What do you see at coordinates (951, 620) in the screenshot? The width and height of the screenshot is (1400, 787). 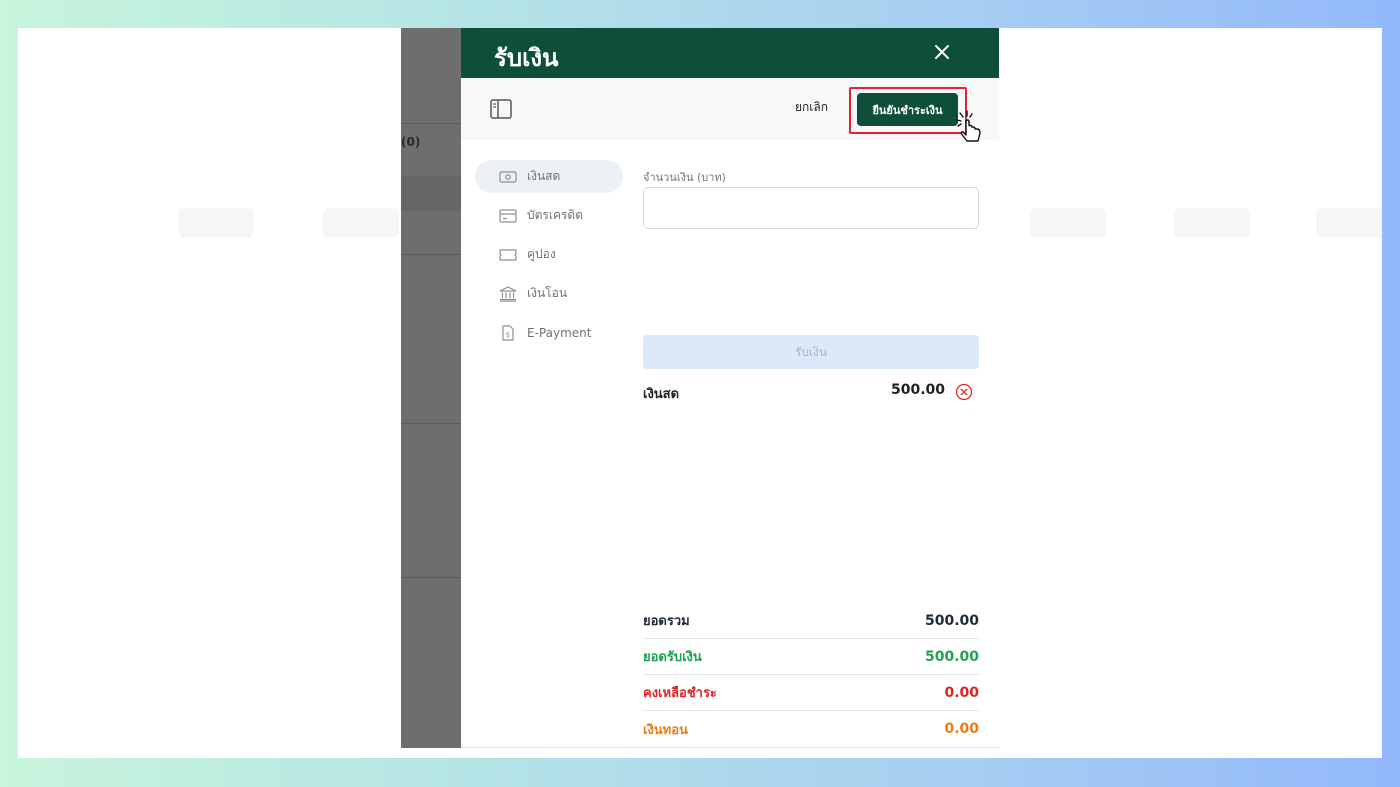 I see `summary-total-value: 500.00` at bounding box center [951, 620].